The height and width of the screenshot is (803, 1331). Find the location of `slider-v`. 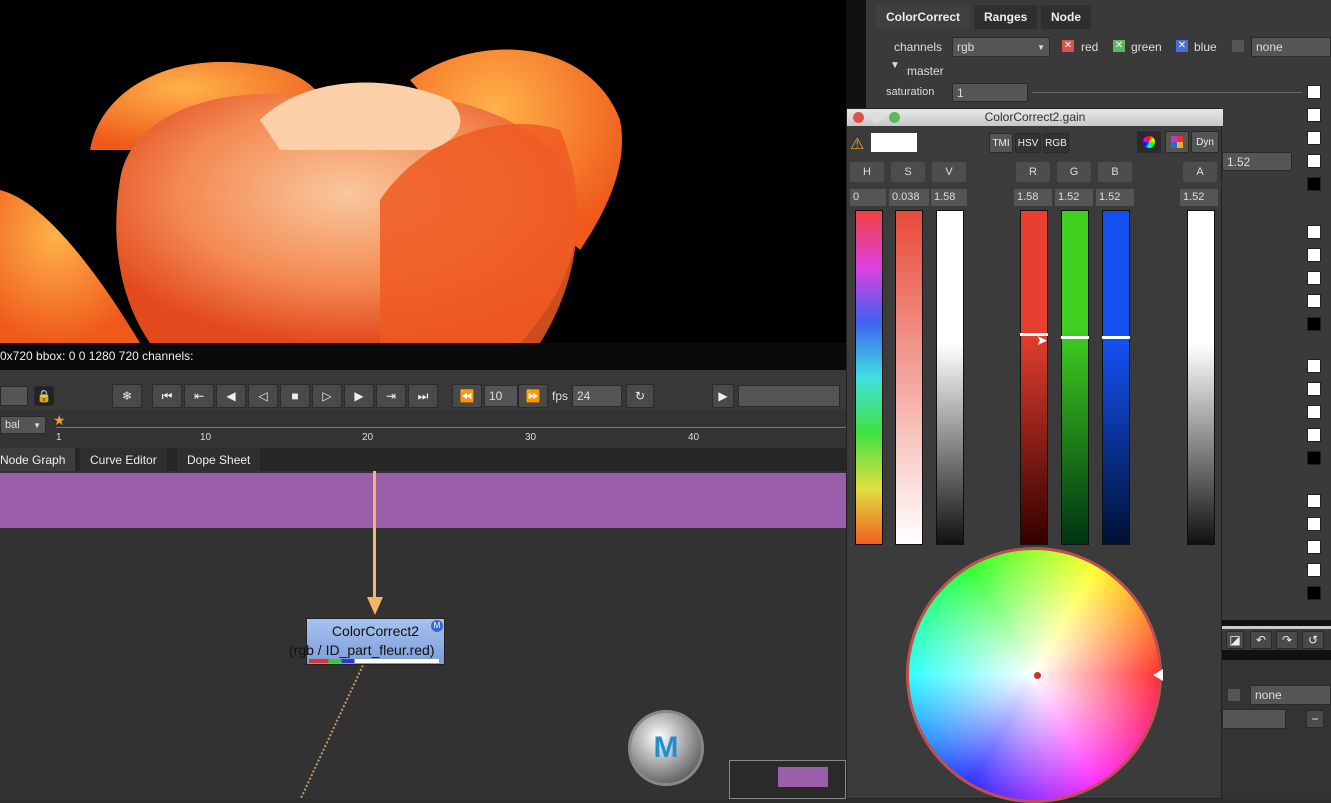

slider-v is located at coordinates (950, 377).